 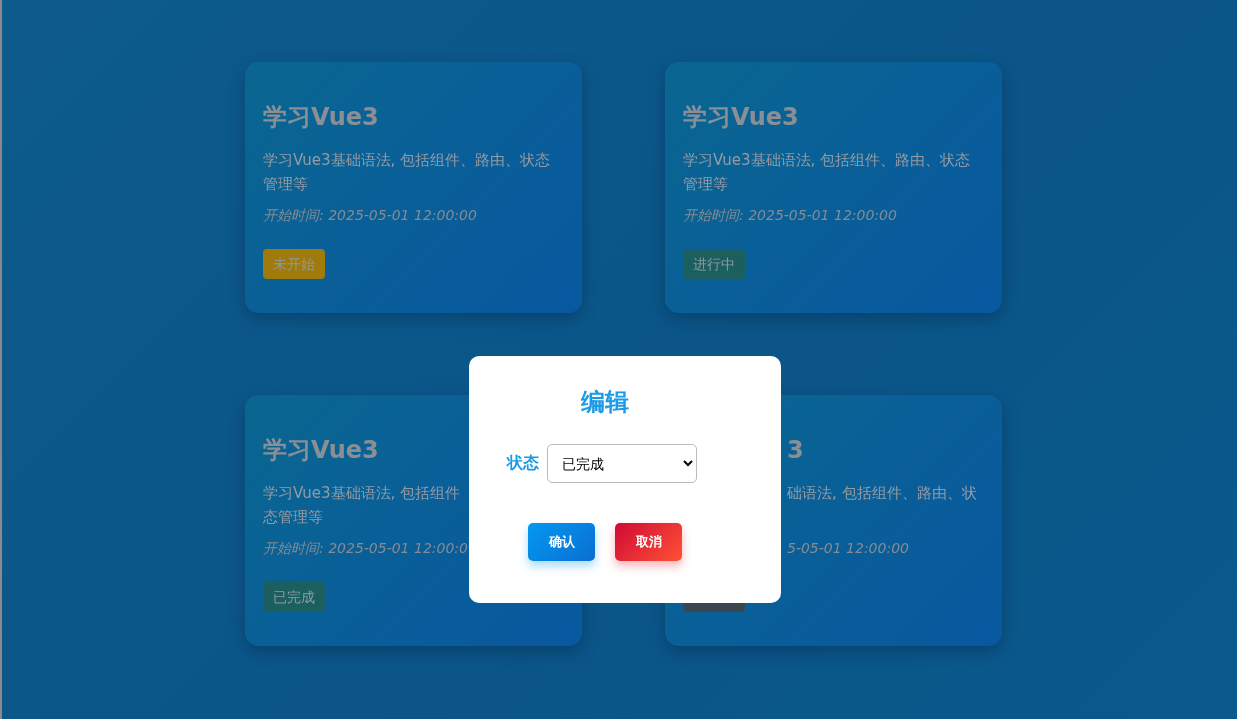 What do you see at coordinates (523, 463) in the screenshot?
I see `field-label: 状态` at bounding box center [523, 463].